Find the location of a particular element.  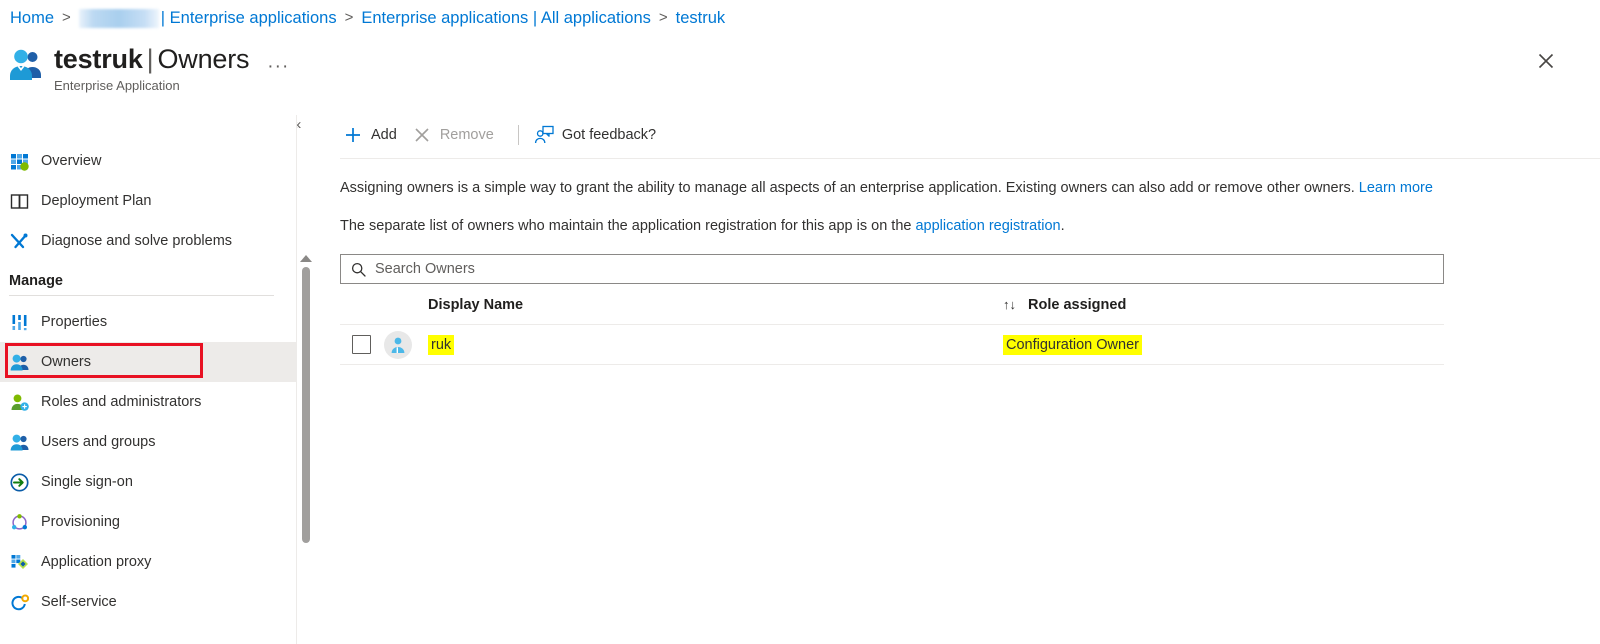

search-icon is located at coordinates (358, 269).